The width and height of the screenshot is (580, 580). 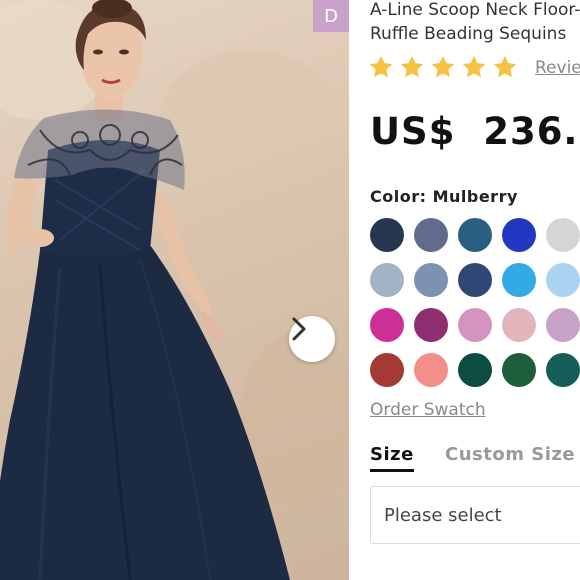 What do you see at coordinates (510, 454) in the screenshot?
I see `tab-custom-size: Custom Size` at bounding box center [510, 454].